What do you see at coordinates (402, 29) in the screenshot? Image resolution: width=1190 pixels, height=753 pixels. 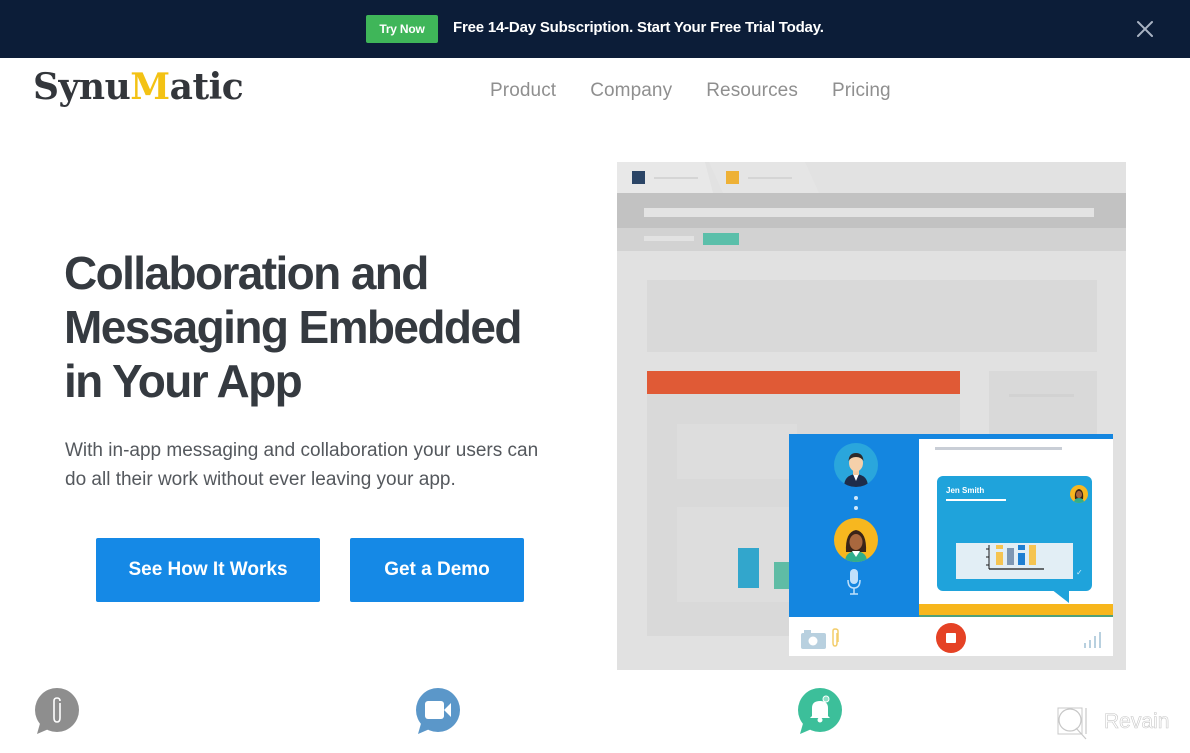 I see `try-now-button: Try Now` at bounding box center [402, 29].